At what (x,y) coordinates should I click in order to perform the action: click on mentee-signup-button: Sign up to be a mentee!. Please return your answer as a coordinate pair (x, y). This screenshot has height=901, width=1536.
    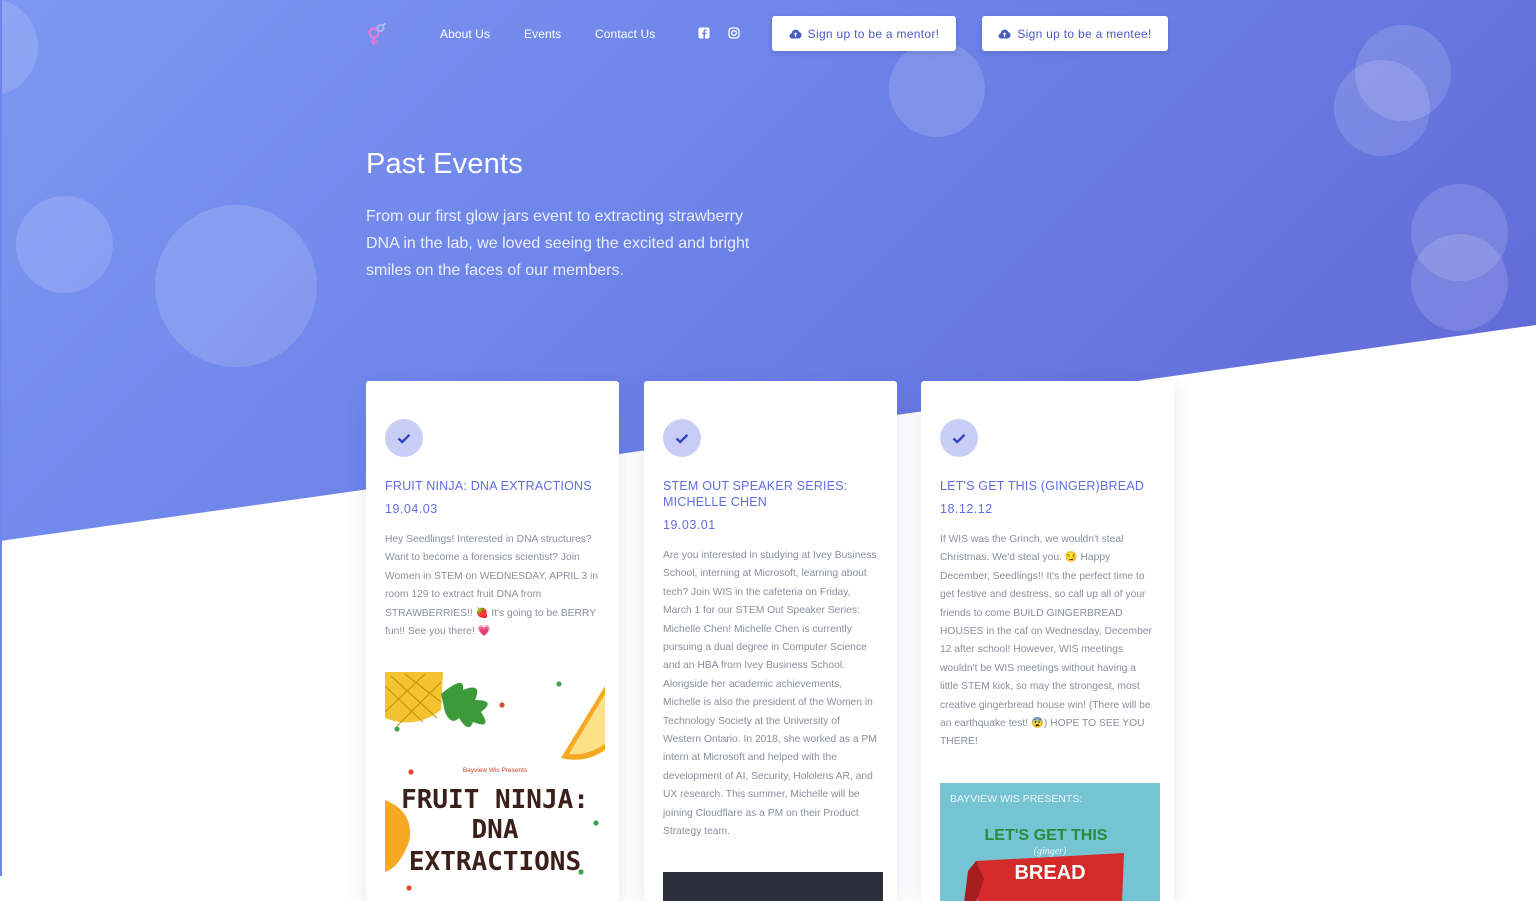
    Looking at the image, I should click on (1075, 33).